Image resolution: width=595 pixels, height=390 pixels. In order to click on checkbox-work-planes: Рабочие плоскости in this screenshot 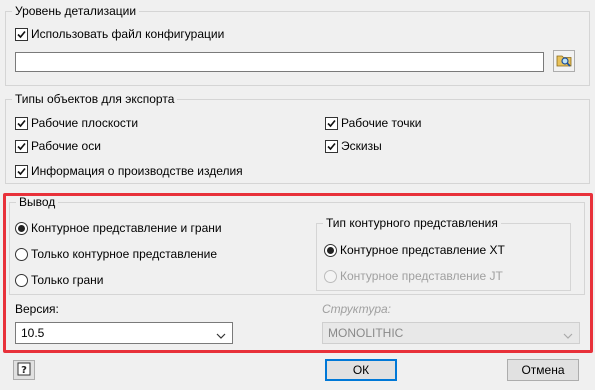, I will do `click(76, 123)`.